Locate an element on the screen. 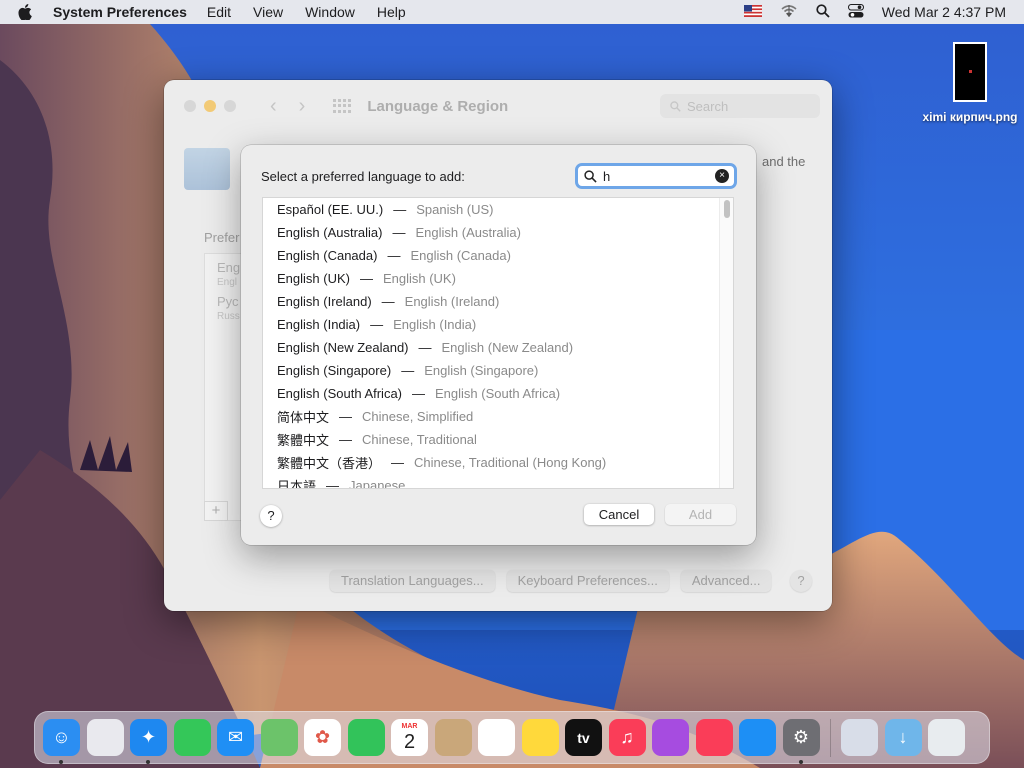  menu-clock: Wed Mar 2 4:37 PM is located at coordinates (944, 12).